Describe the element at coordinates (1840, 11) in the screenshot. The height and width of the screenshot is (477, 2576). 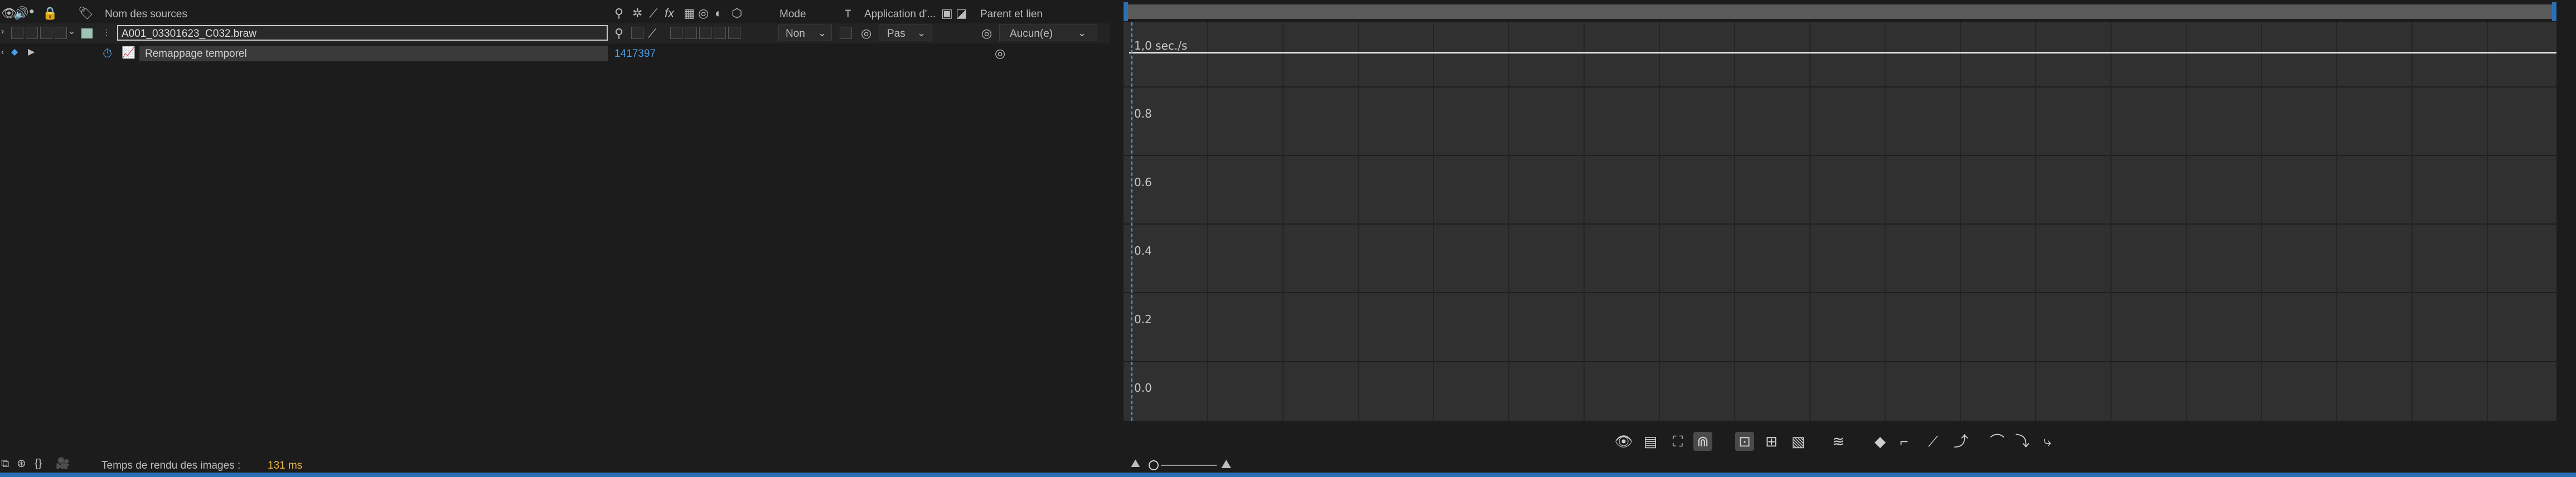
I see `time-navigator-bar` at that location.